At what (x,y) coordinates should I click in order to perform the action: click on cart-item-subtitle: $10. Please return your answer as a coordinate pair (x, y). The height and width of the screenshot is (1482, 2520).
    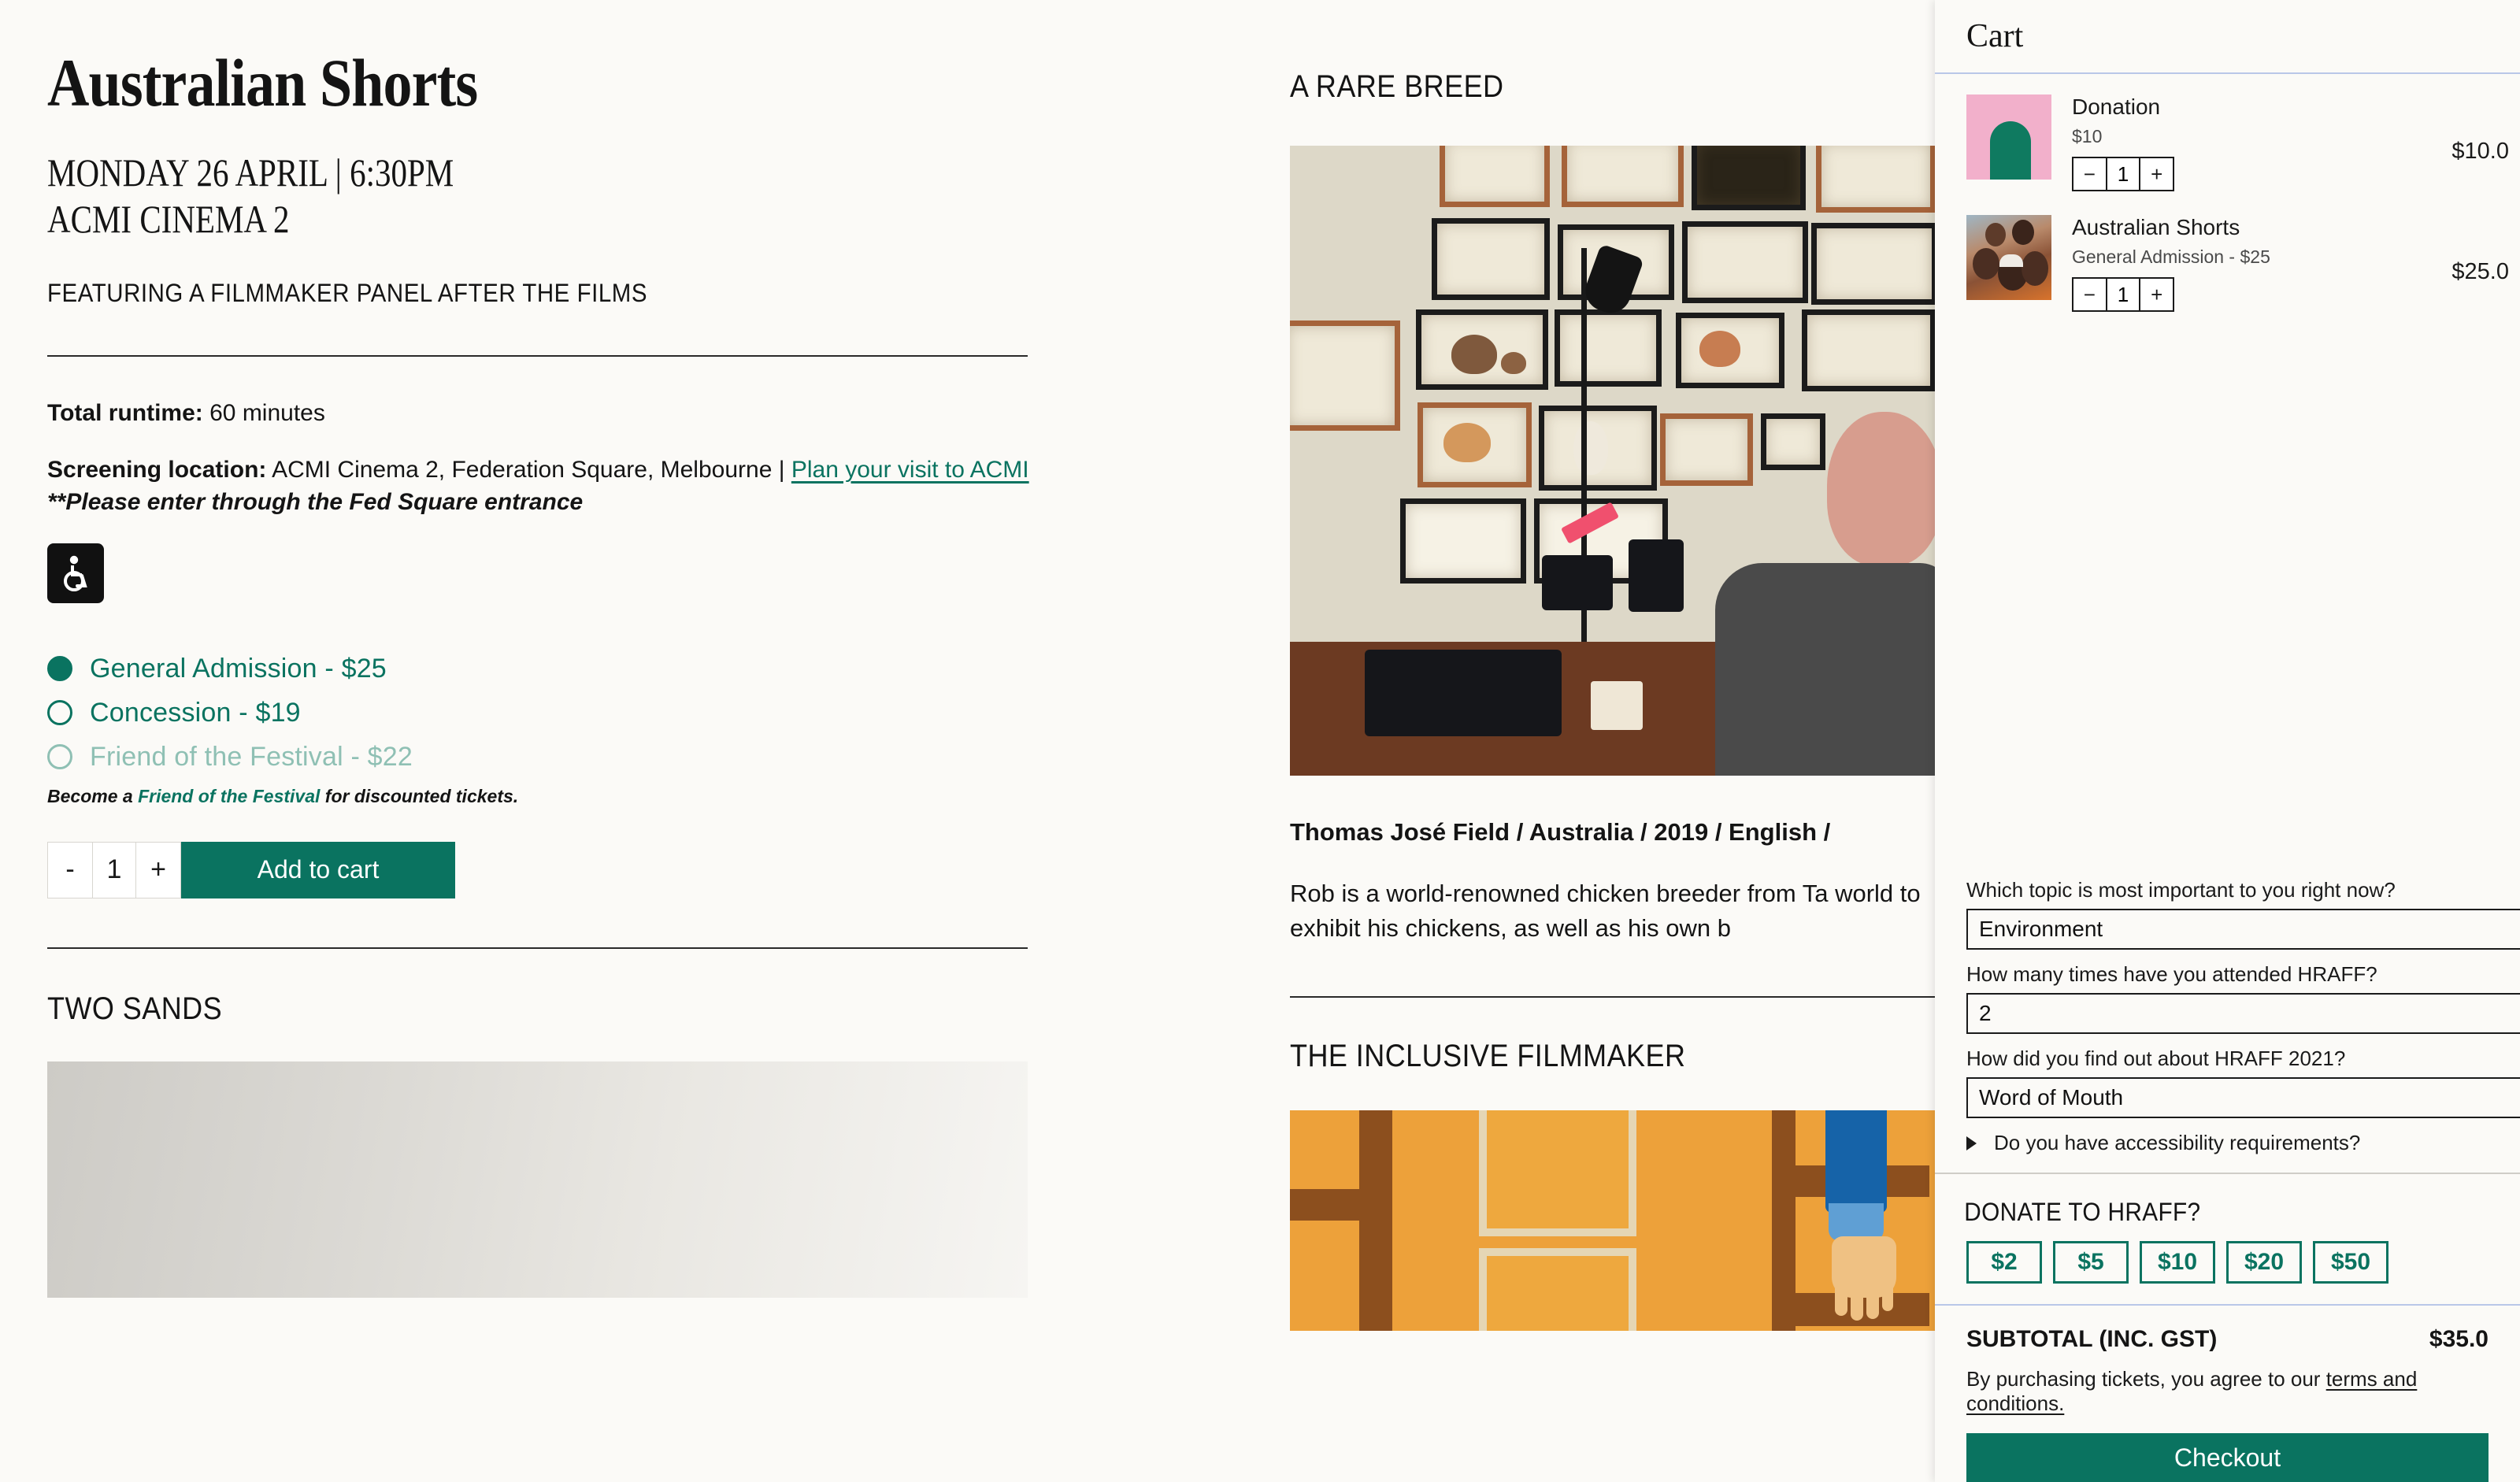
    Looking at the image, I should click on (2087, 136).